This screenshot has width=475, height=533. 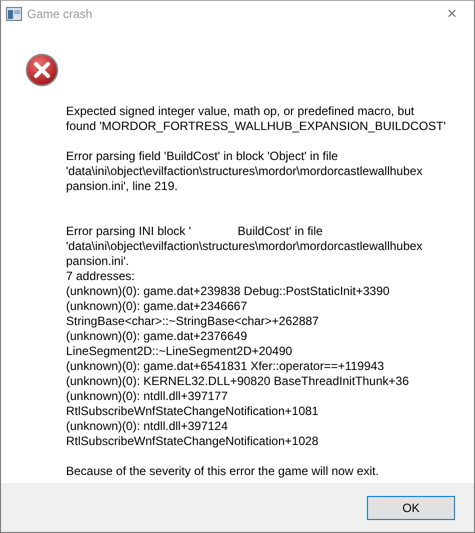 I want to click on message-line: Expected signed integer value, math op, or predefined macro, but, so click(x=241, y=111).